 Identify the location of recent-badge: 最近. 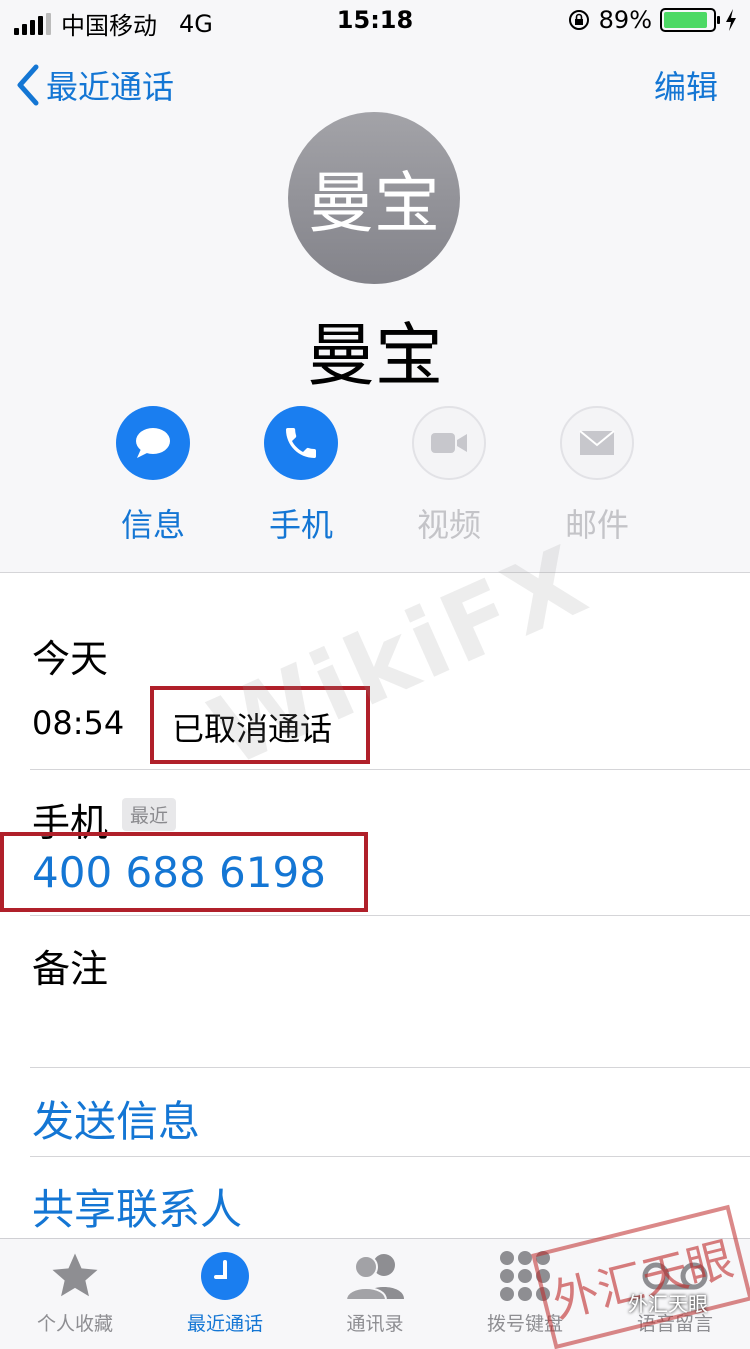
(149, 814).